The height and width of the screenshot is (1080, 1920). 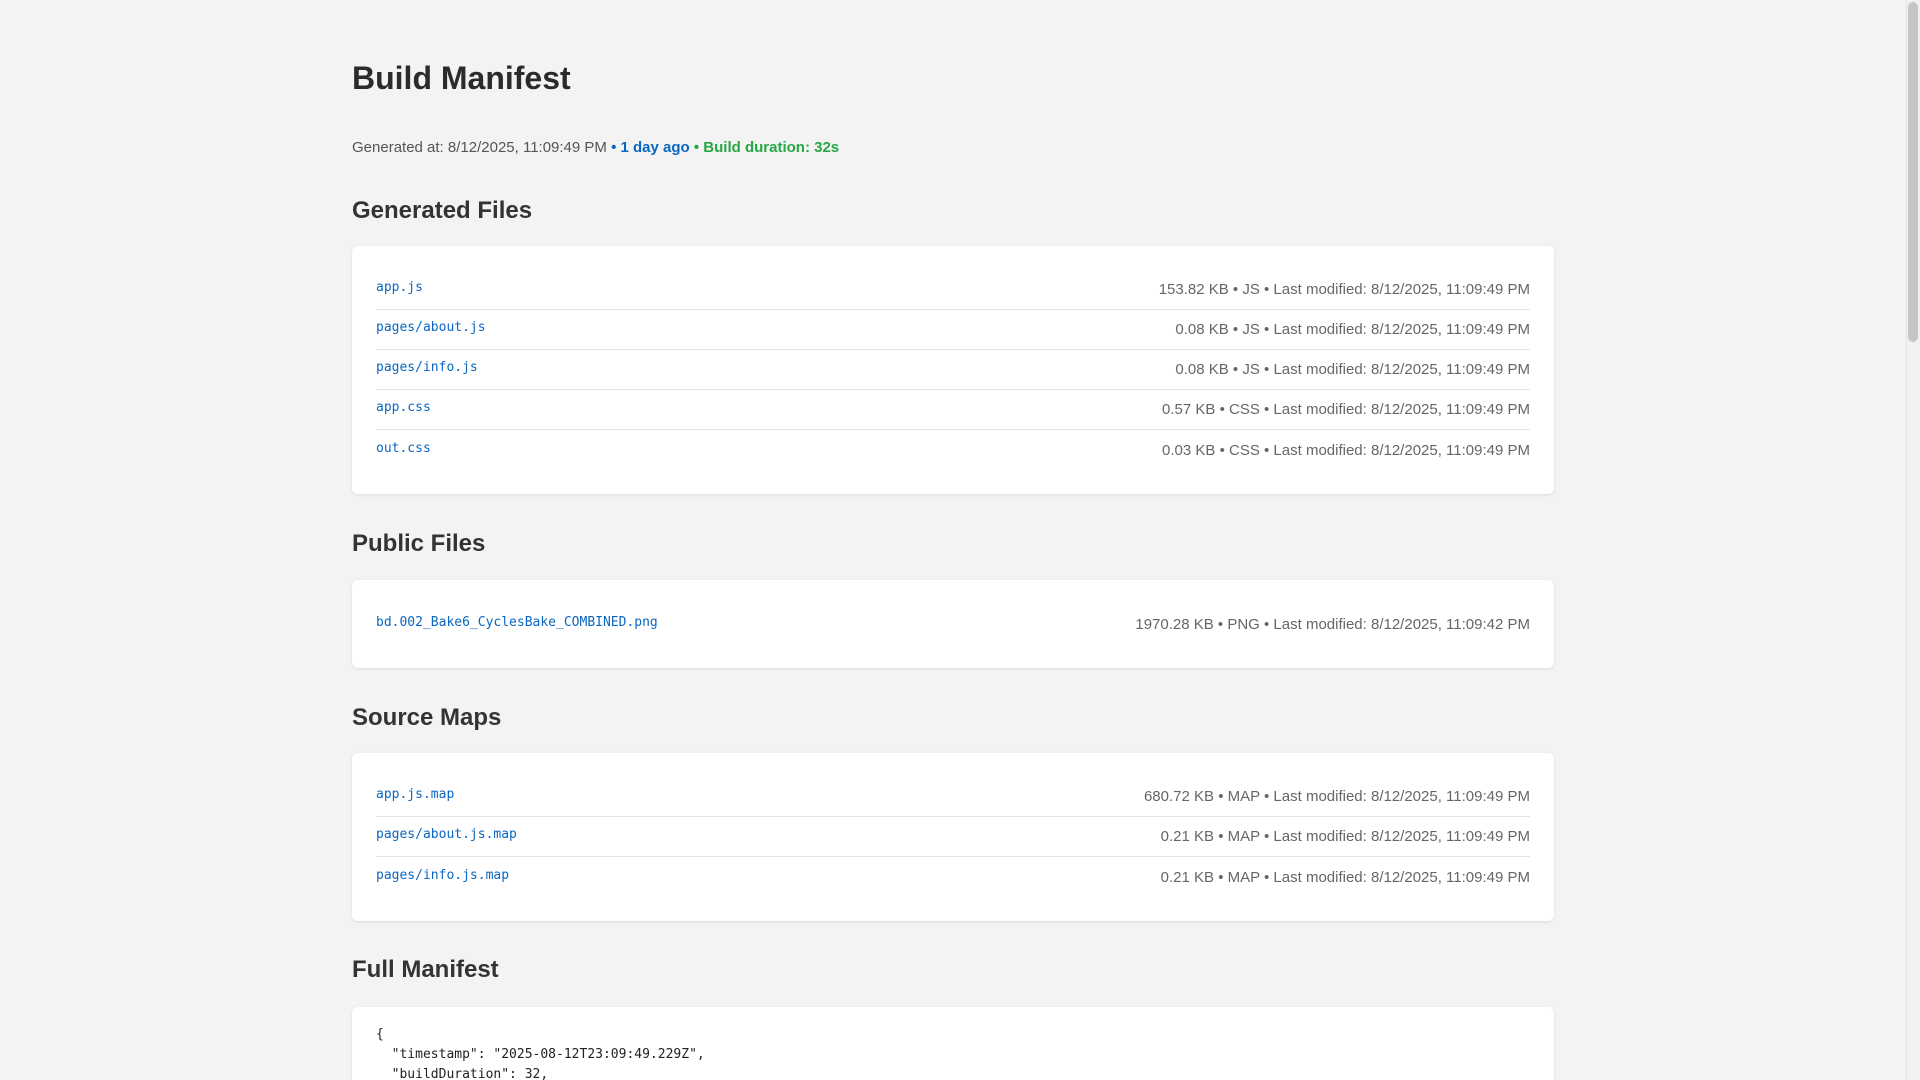 I want to click on generated-at-text: Generated at: 8/12/2025, 11:09:49 PM, so click(x=479, y=147).